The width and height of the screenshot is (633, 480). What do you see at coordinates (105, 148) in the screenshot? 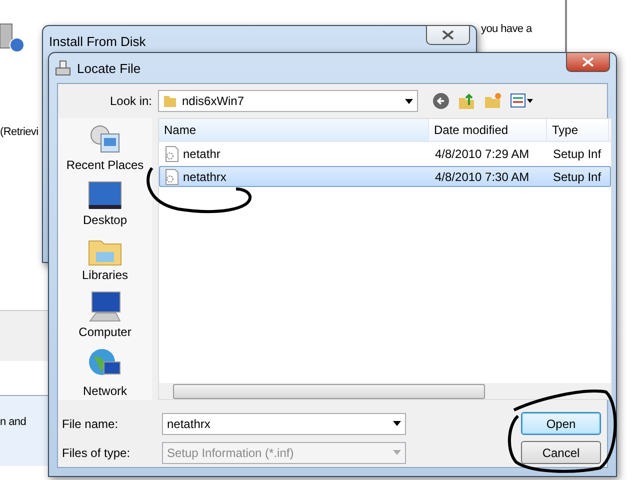
I see `place-item: Recent Places` at bounding box center [105, 148].